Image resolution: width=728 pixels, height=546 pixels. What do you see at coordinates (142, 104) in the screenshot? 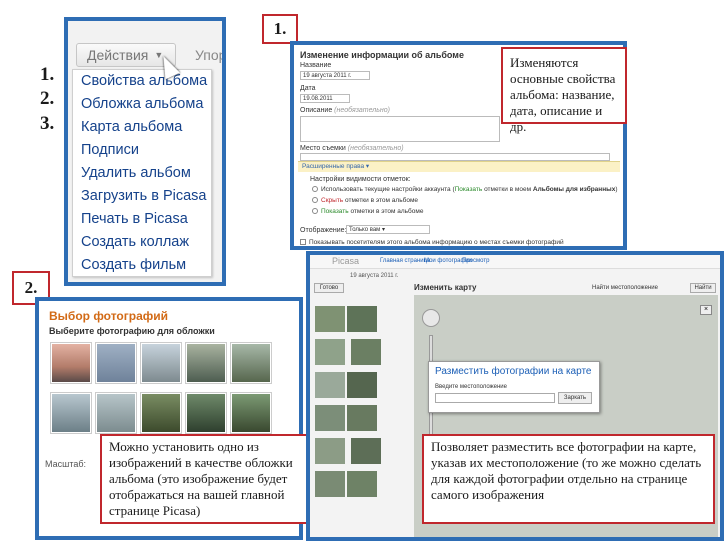
I see `menu-item-album-cover: Обложка альбома` at bounding box center [142, 104].